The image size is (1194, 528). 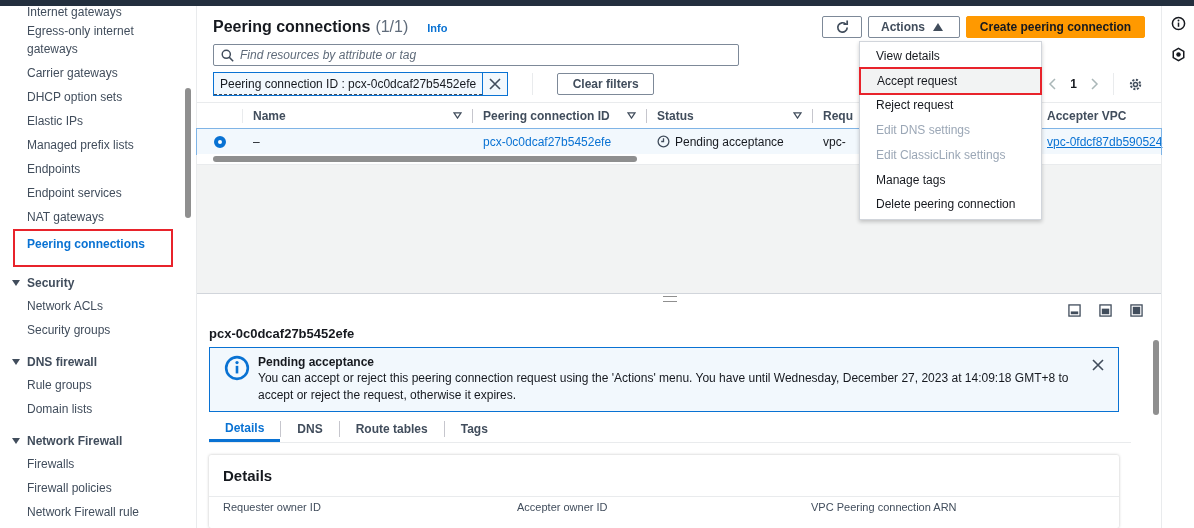 I want to click on panel-title: Details, so click(x=664, y=476).